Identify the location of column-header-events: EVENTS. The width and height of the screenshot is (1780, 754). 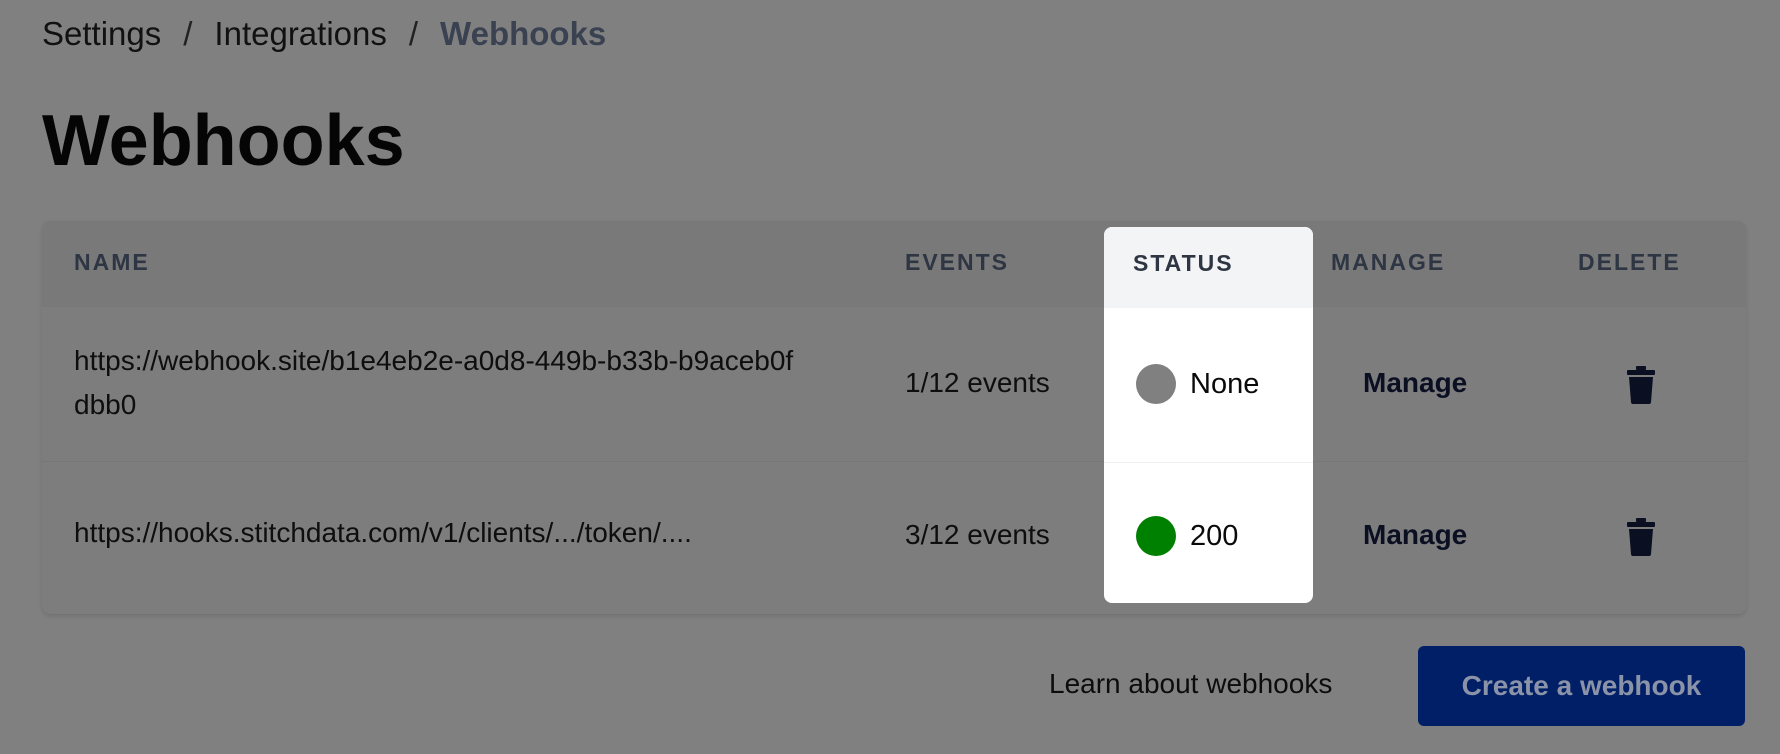
(957, 262).